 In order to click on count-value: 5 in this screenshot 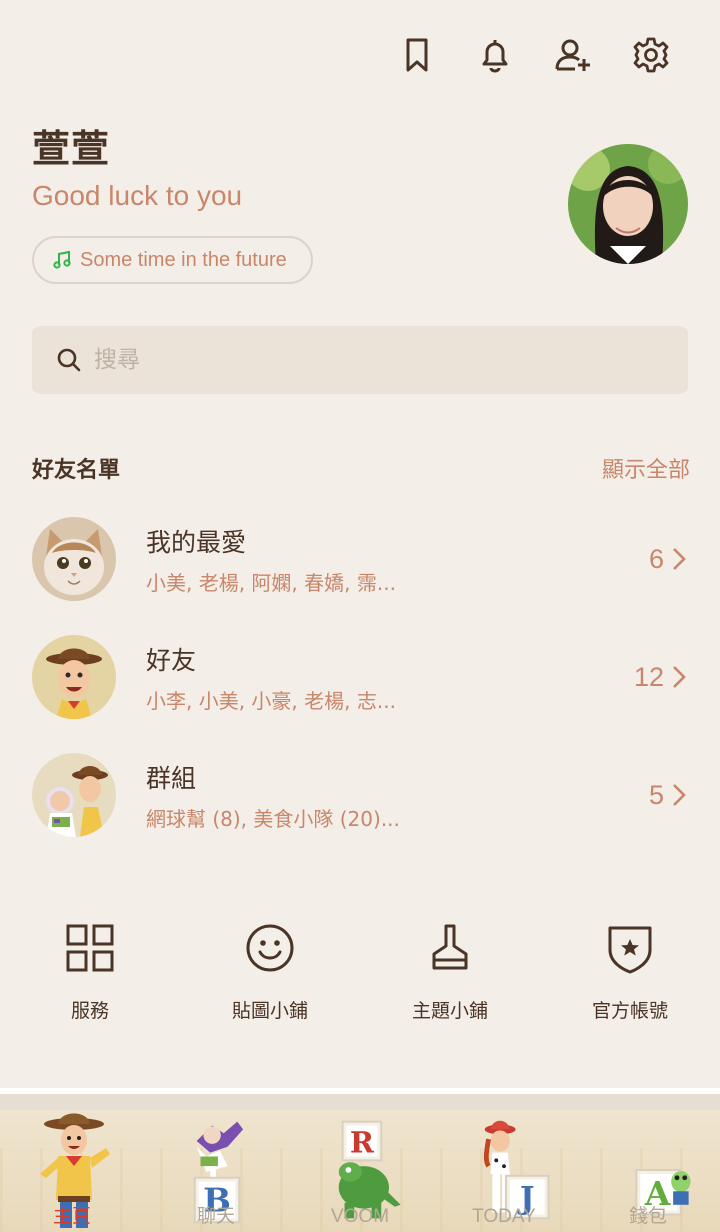, I will do `click(656, 794)`.